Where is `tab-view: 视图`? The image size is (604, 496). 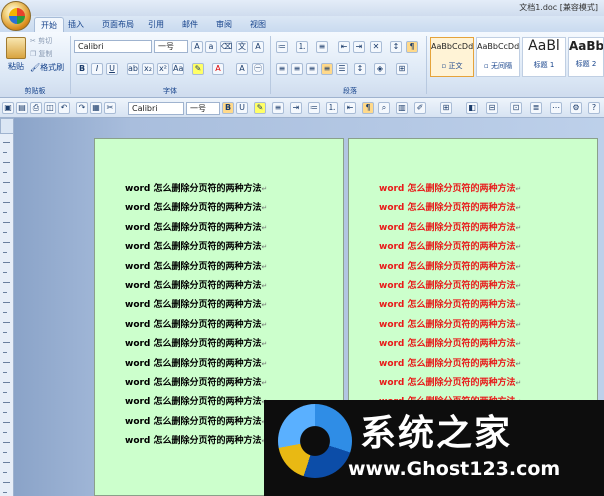 tab-view: 视图 is located at coordinates (258, 24).